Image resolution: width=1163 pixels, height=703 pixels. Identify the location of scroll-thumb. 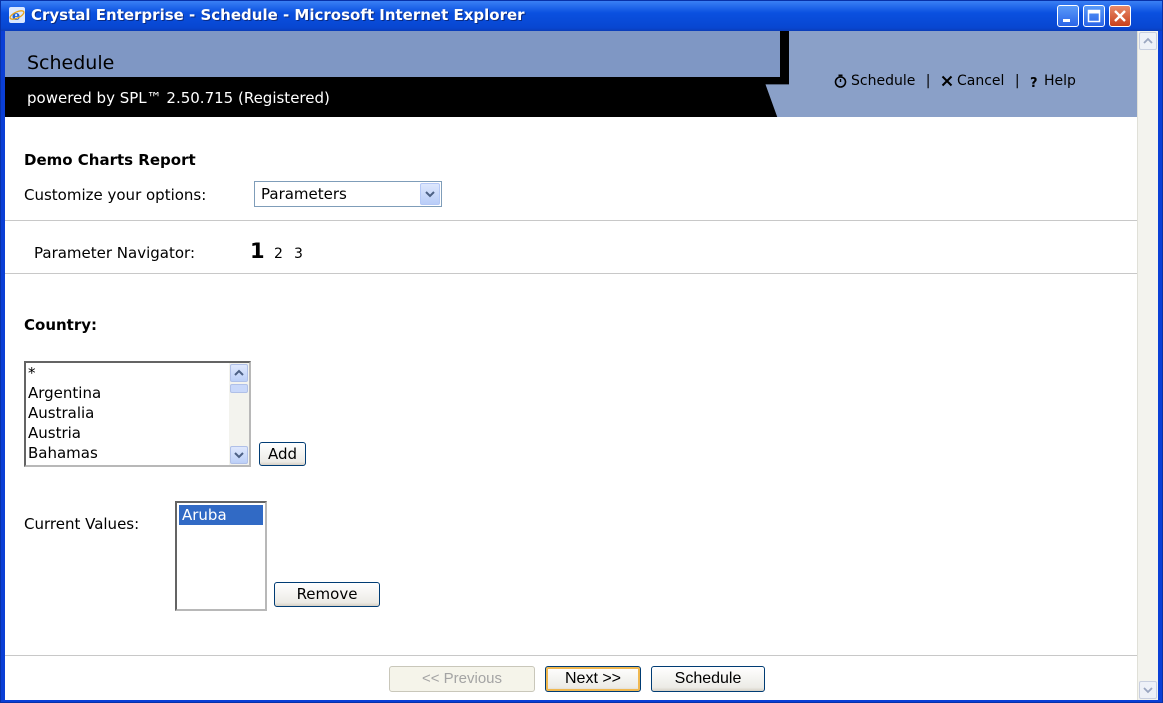
(239, 388).